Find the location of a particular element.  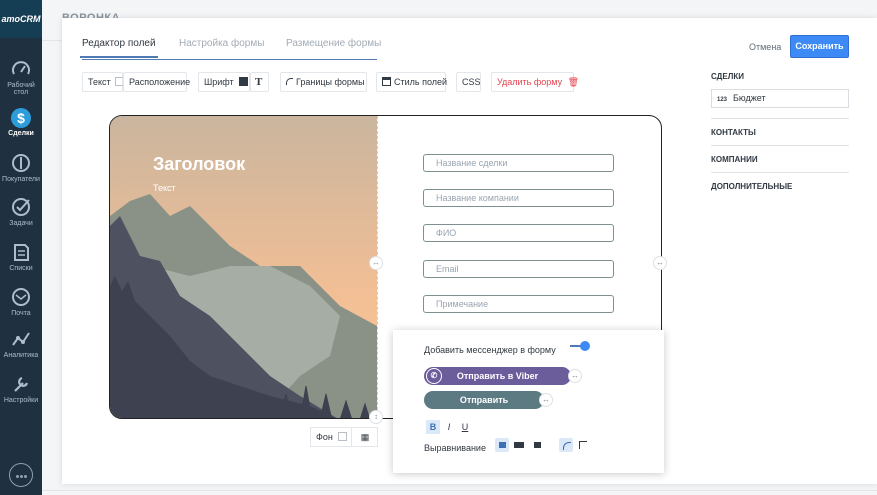

sidebar-item-label: Списки is located at coordinates (21, 268).